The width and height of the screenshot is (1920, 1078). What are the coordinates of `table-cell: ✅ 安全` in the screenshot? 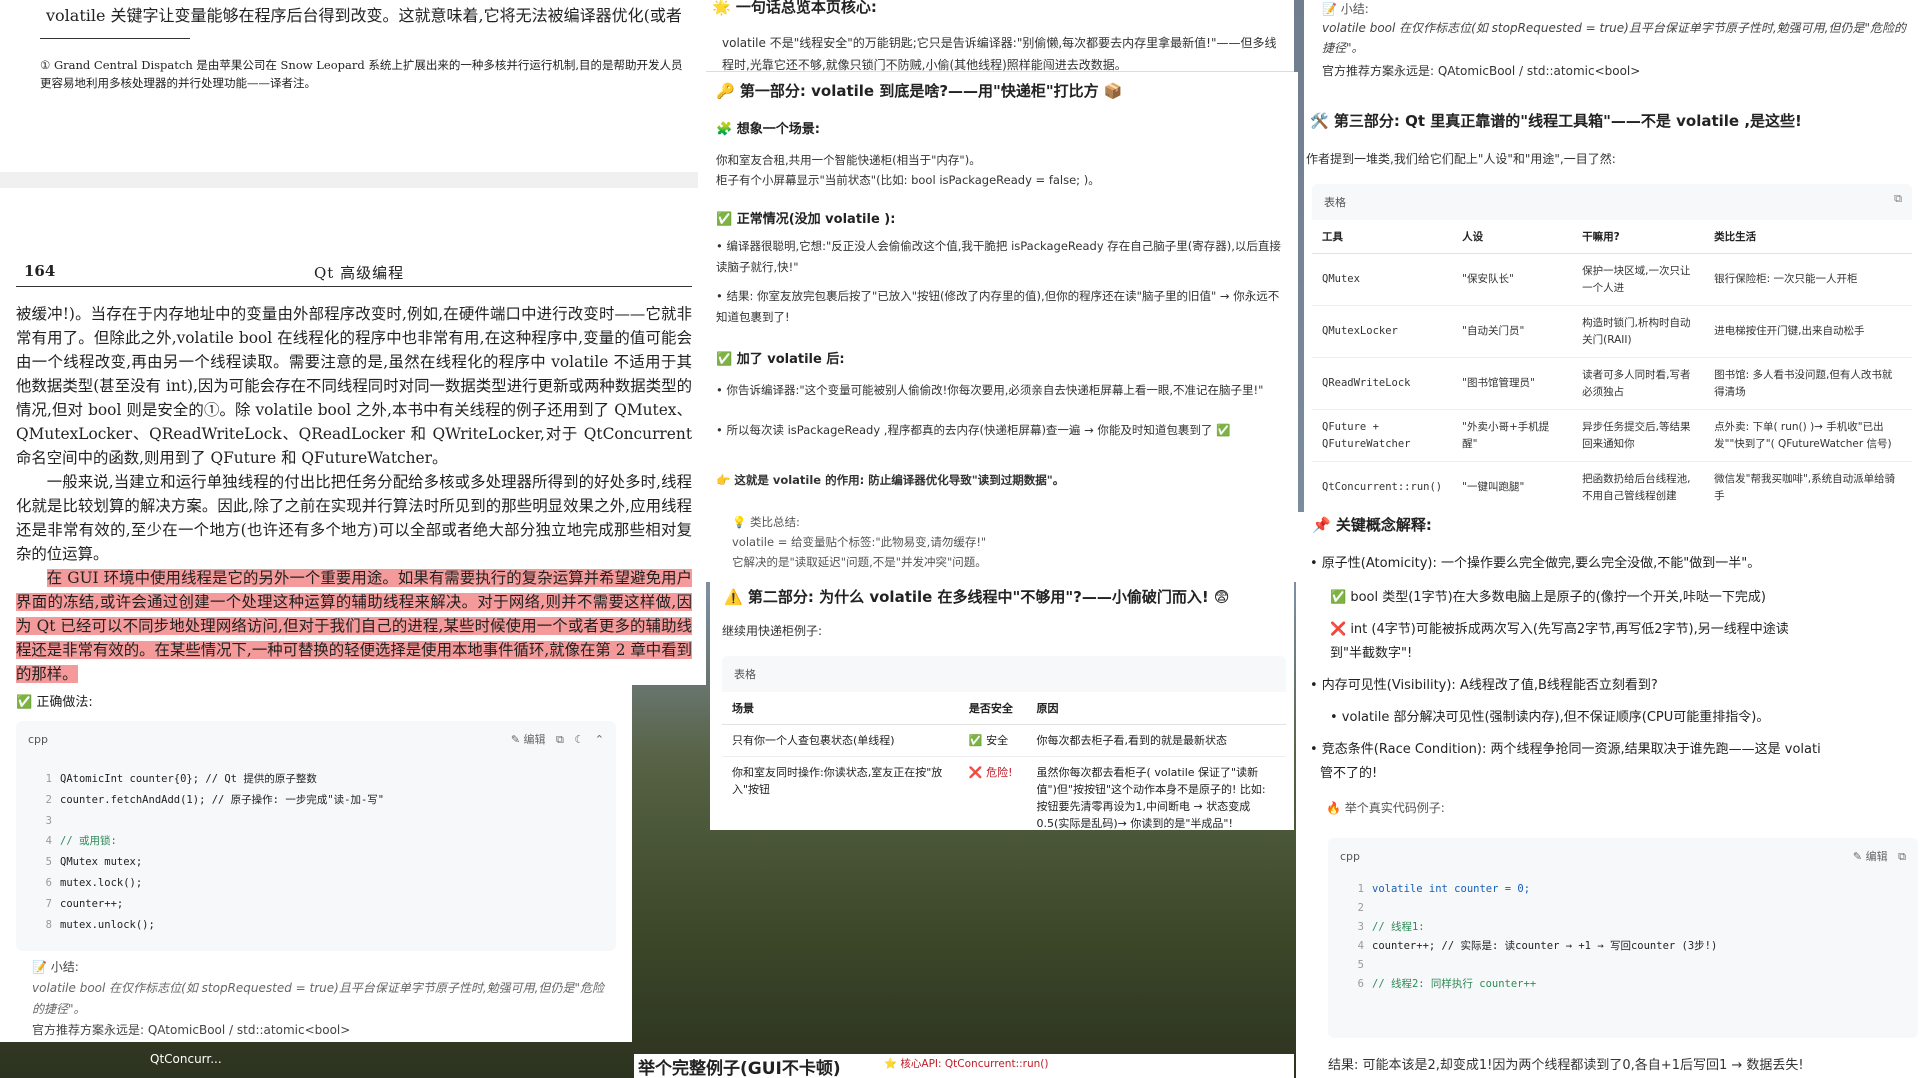 It's located at (992, 740).